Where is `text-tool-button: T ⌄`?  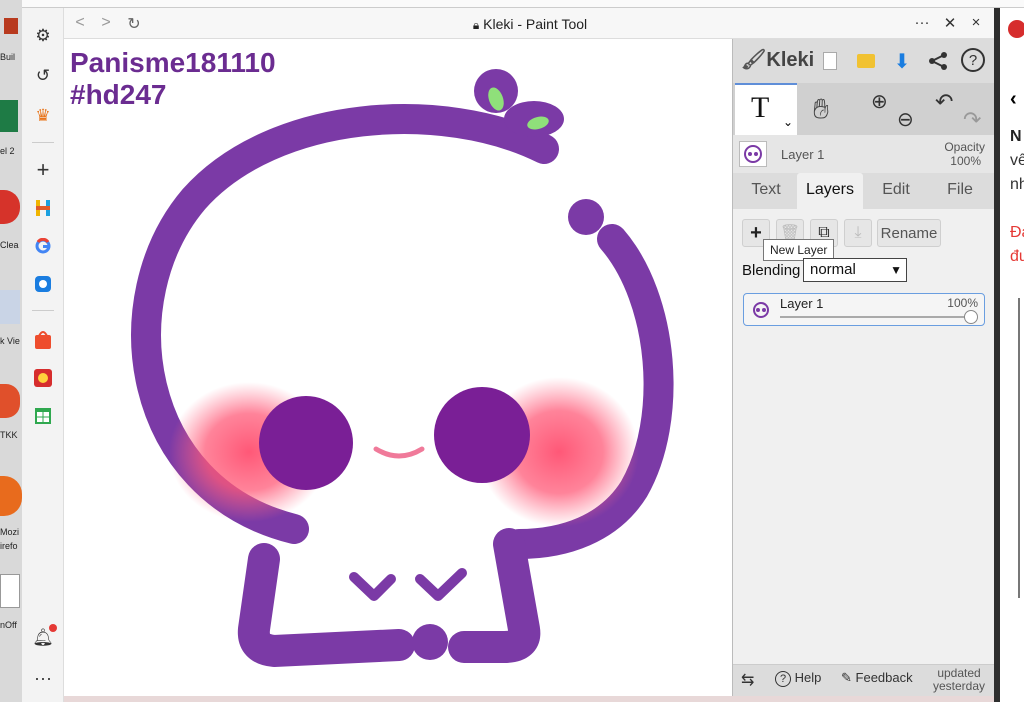 text-tool-button: T ⌄ is located at coordinates (766, 109).